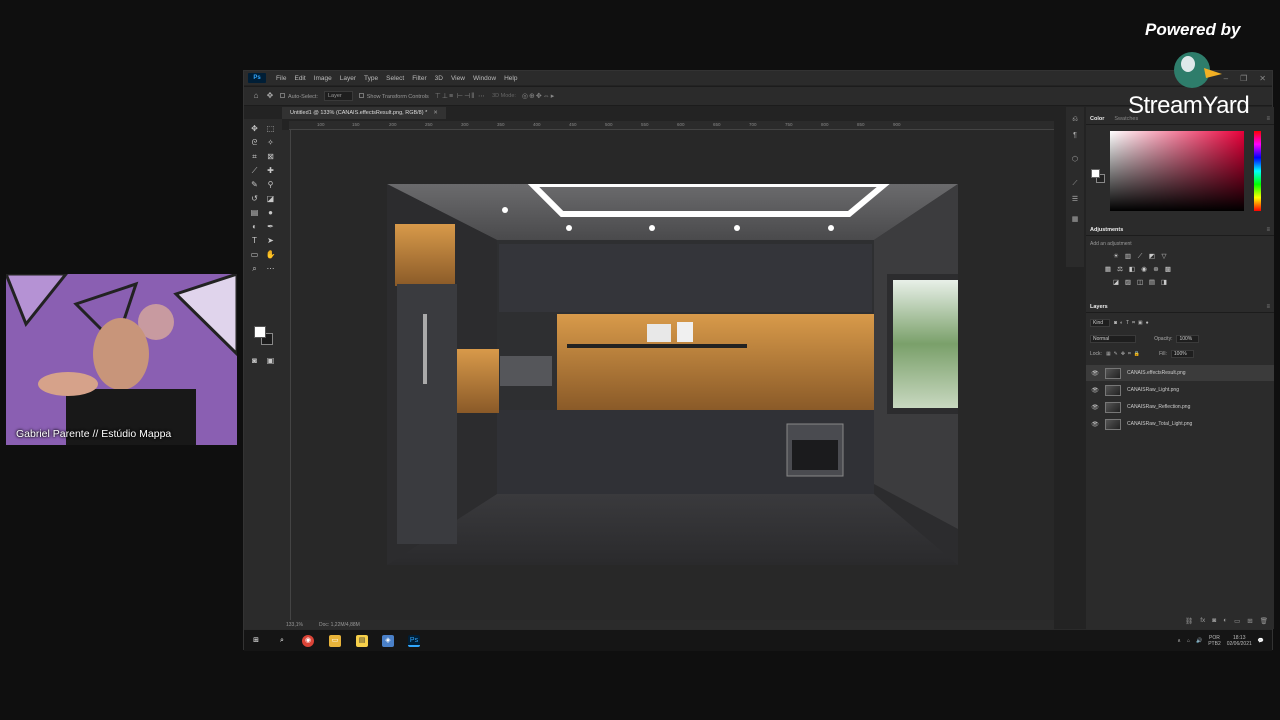  What do you see at coordinates (339, 625) in the screenshot?
I see `doc-size: Doc: 1,22M/4,88M` at bounding box center [339, 625].